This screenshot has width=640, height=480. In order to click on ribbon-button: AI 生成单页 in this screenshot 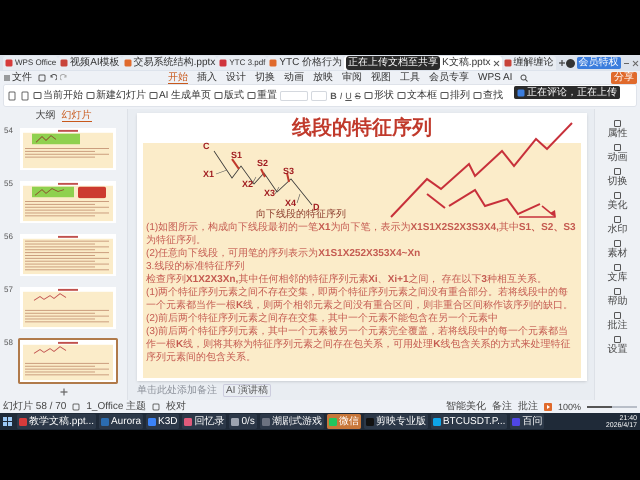, I will do `click(180, 95)`.